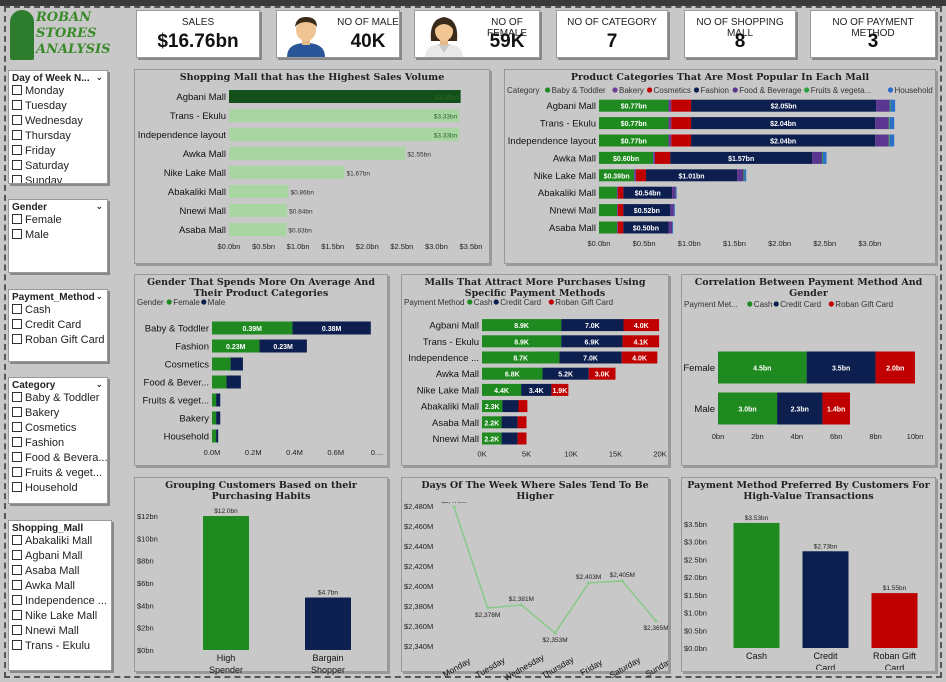  Describe the element at coordinates (873, 41) in the screenshot. I see `kpi-payment-value: 3` at that location.